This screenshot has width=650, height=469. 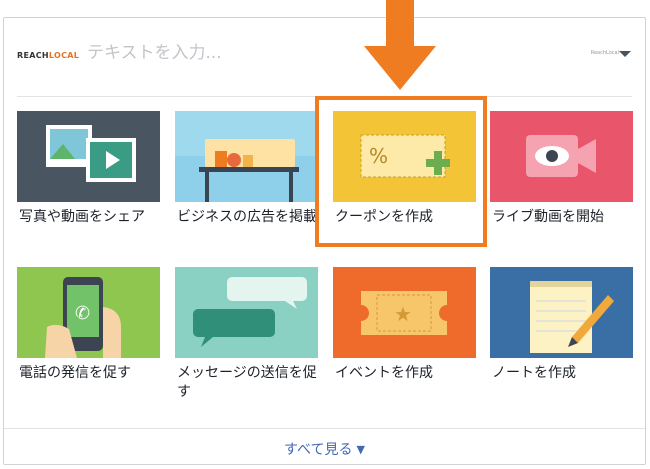 I want to click on card-encourage-message: メッセージの送信を促す, so click(x=246, y=334).